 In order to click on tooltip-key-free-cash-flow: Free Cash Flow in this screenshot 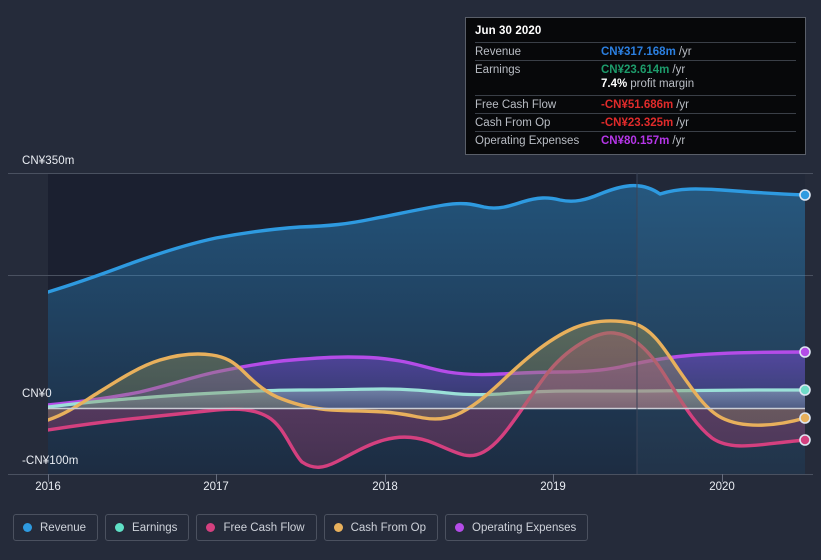, I will do `click(516, 104)`.